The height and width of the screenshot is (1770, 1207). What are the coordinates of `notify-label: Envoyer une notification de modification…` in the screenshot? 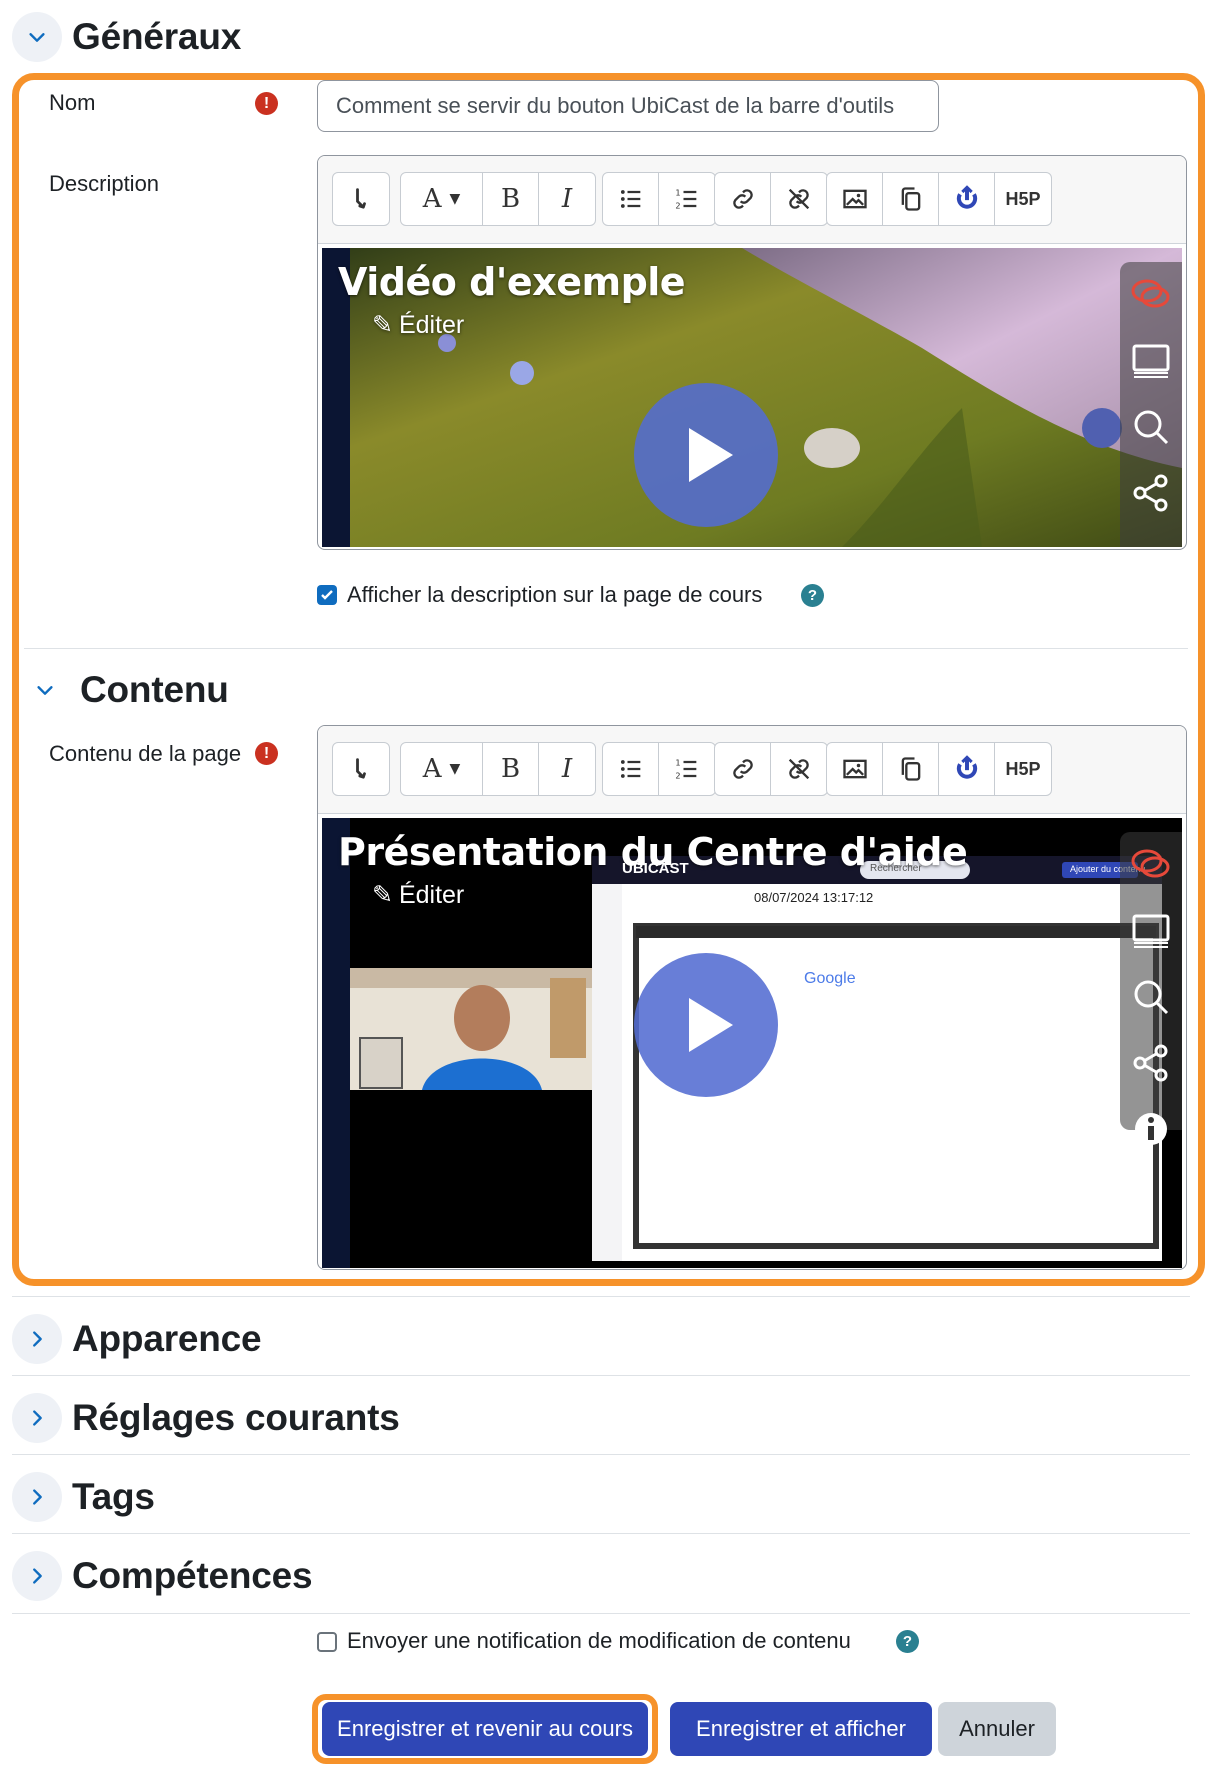 It's located at (599, 1640).